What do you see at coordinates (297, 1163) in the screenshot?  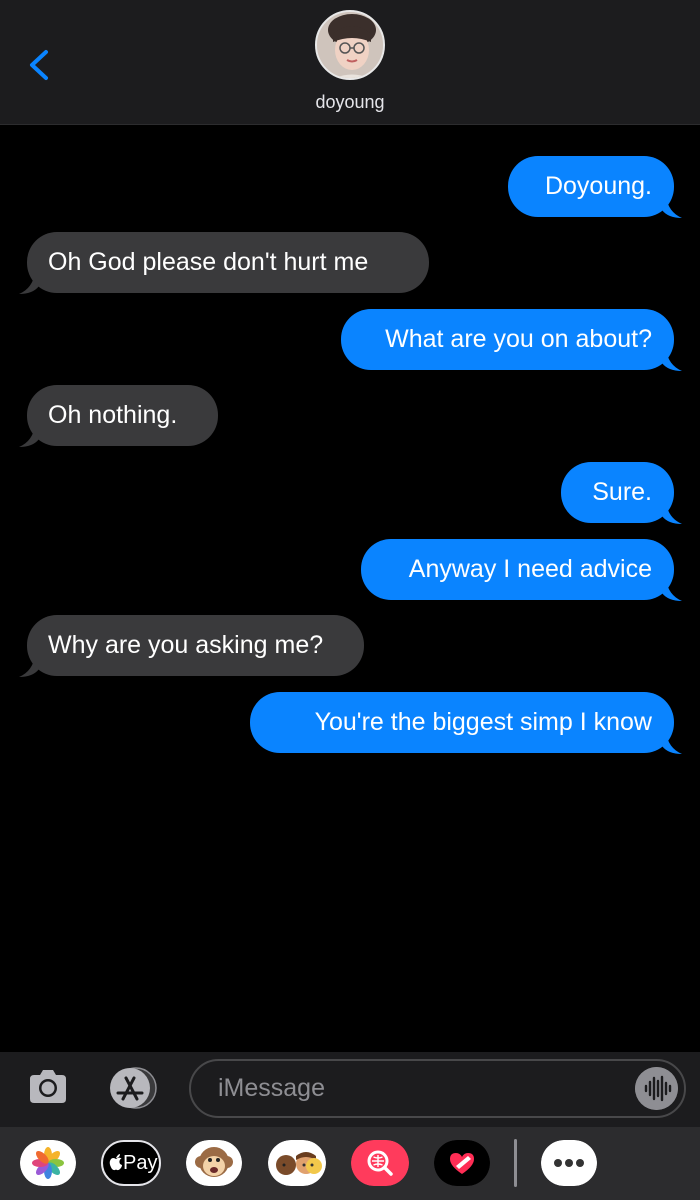 I see `memoji-icon` at bounding box center [297, 1163].